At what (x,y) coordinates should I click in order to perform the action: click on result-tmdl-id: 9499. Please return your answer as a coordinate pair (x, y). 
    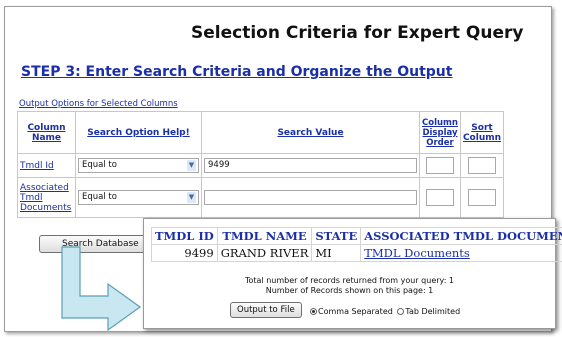
    Looking at the image, I should click on (184, 253).